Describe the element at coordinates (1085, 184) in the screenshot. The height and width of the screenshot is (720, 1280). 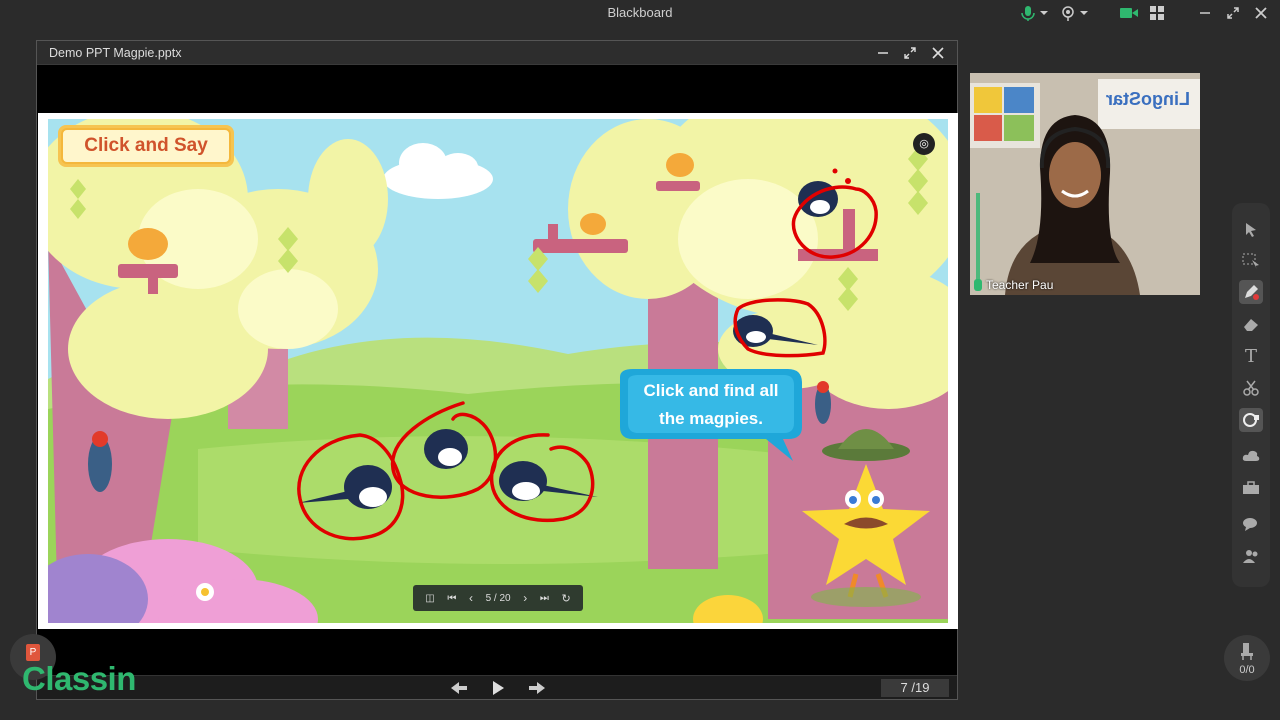
I see `teacher-video: LingoStar Teacher Pau` at that location.